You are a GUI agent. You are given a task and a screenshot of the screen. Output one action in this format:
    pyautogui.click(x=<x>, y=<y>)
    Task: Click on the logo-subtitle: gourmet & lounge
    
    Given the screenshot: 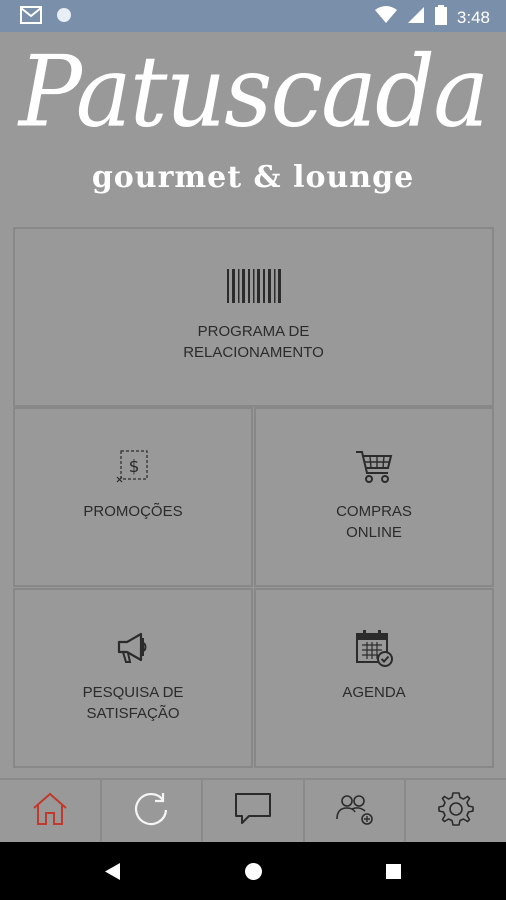 What is the action you would take?
    pyautogui.click(x=253, y=177)
    